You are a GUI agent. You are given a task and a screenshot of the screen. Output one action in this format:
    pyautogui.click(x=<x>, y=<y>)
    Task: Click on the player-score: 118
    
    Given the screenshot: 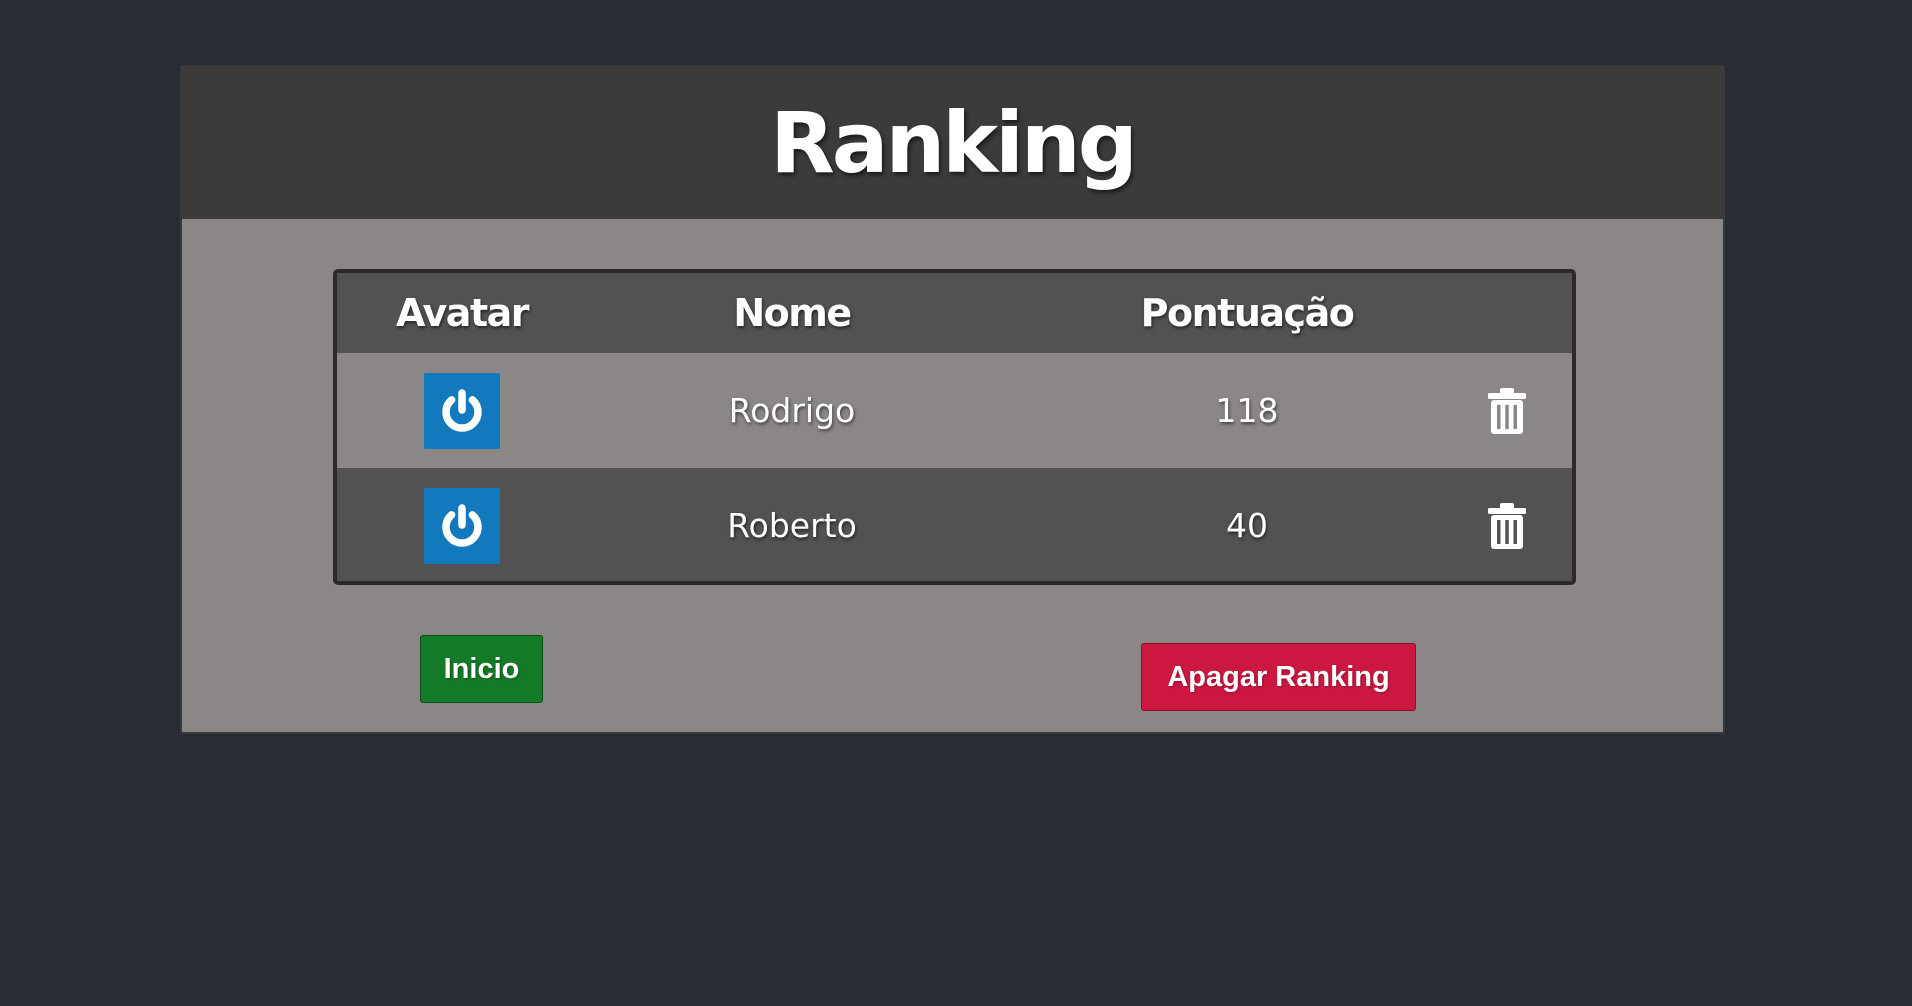 What is the action you would take?
    pyautogui.click(x=1247, y=410)
    